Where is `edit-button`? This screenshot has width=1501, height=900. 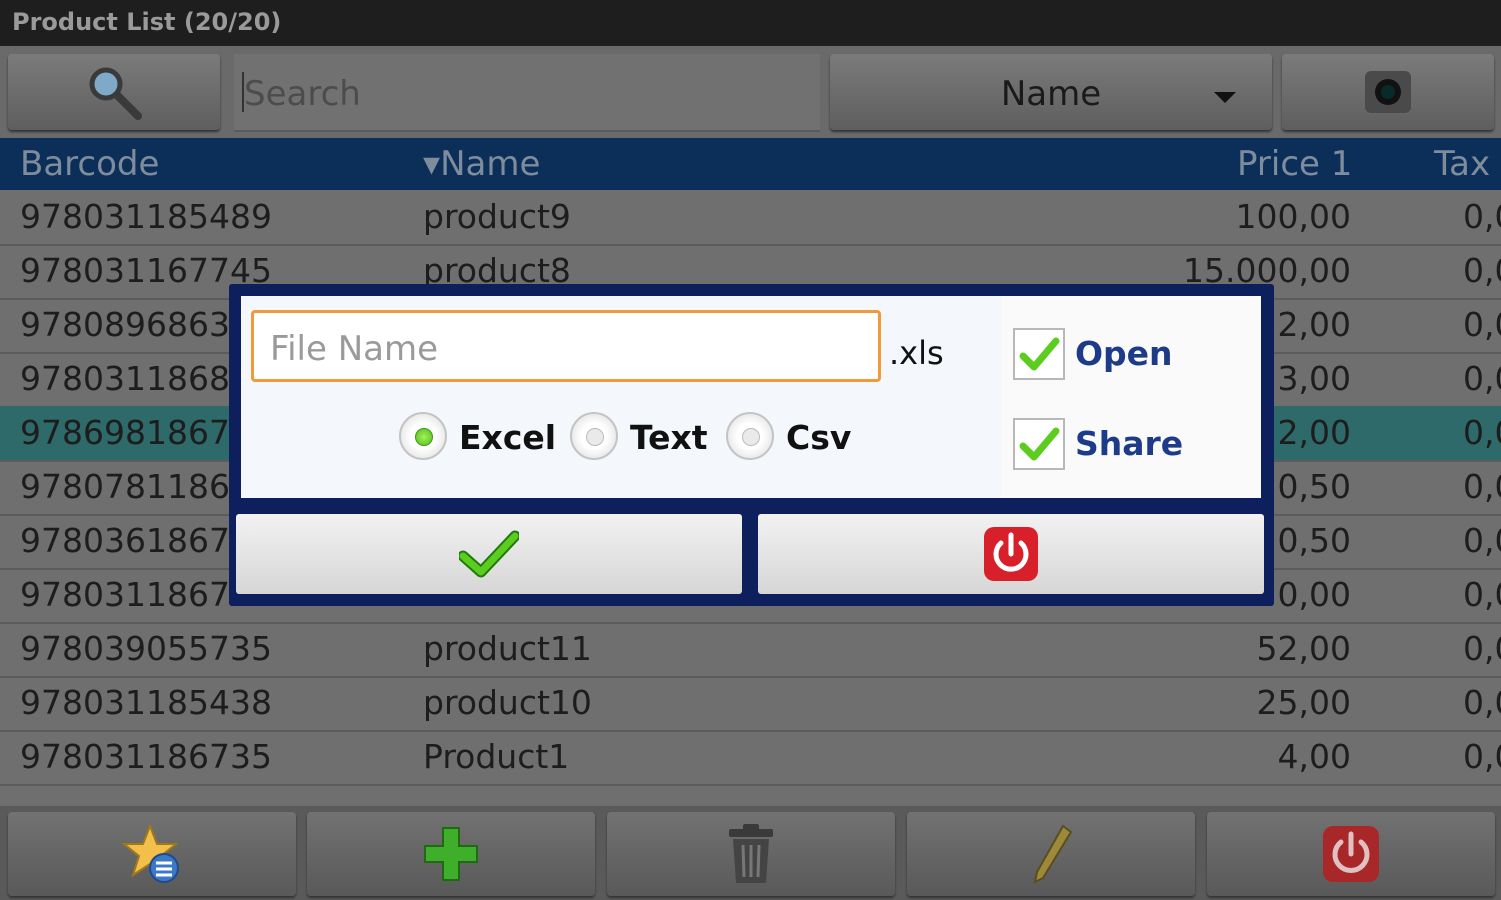 edit-button is located at coordinates (1051, 854).